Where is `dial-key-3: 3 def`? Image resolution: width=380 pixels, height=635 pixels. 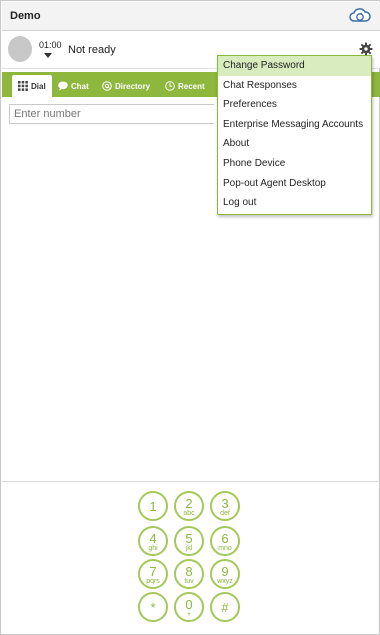
dial-key-3: 3 def is located at coordinates (225, 506).